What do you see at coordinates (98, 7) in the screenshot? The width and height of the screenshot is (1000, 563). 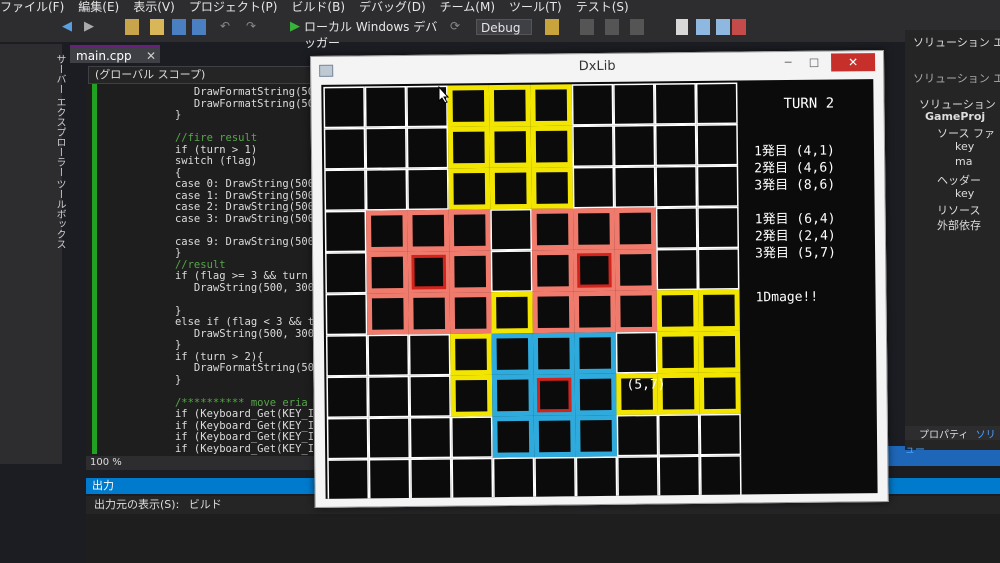 I see `menu-item-edit: 編集(E)` at bounding box center [98, 7].